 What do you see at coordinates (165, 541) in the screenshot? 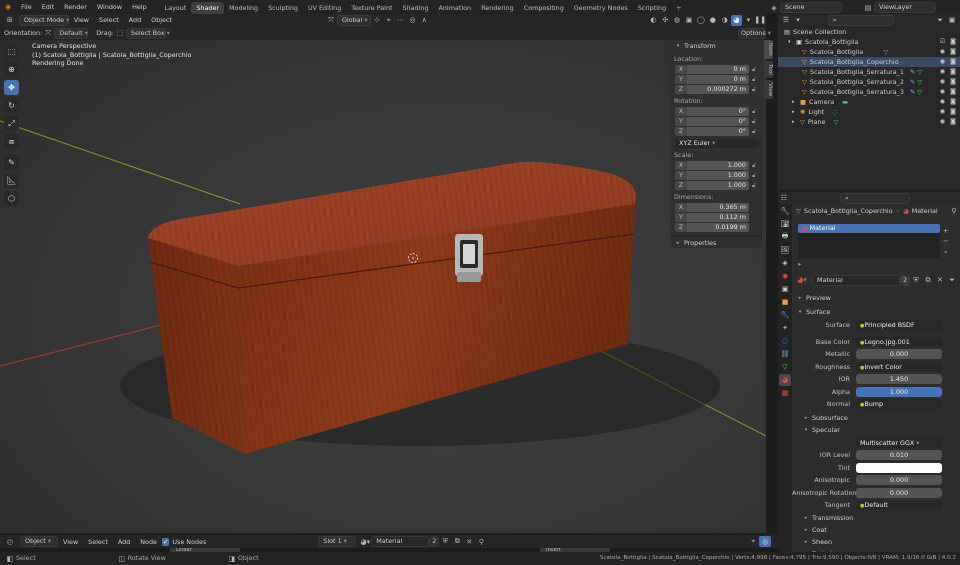
I see `use-nodes-checkbox-icon: ✓` at bounding box center [165, 541].